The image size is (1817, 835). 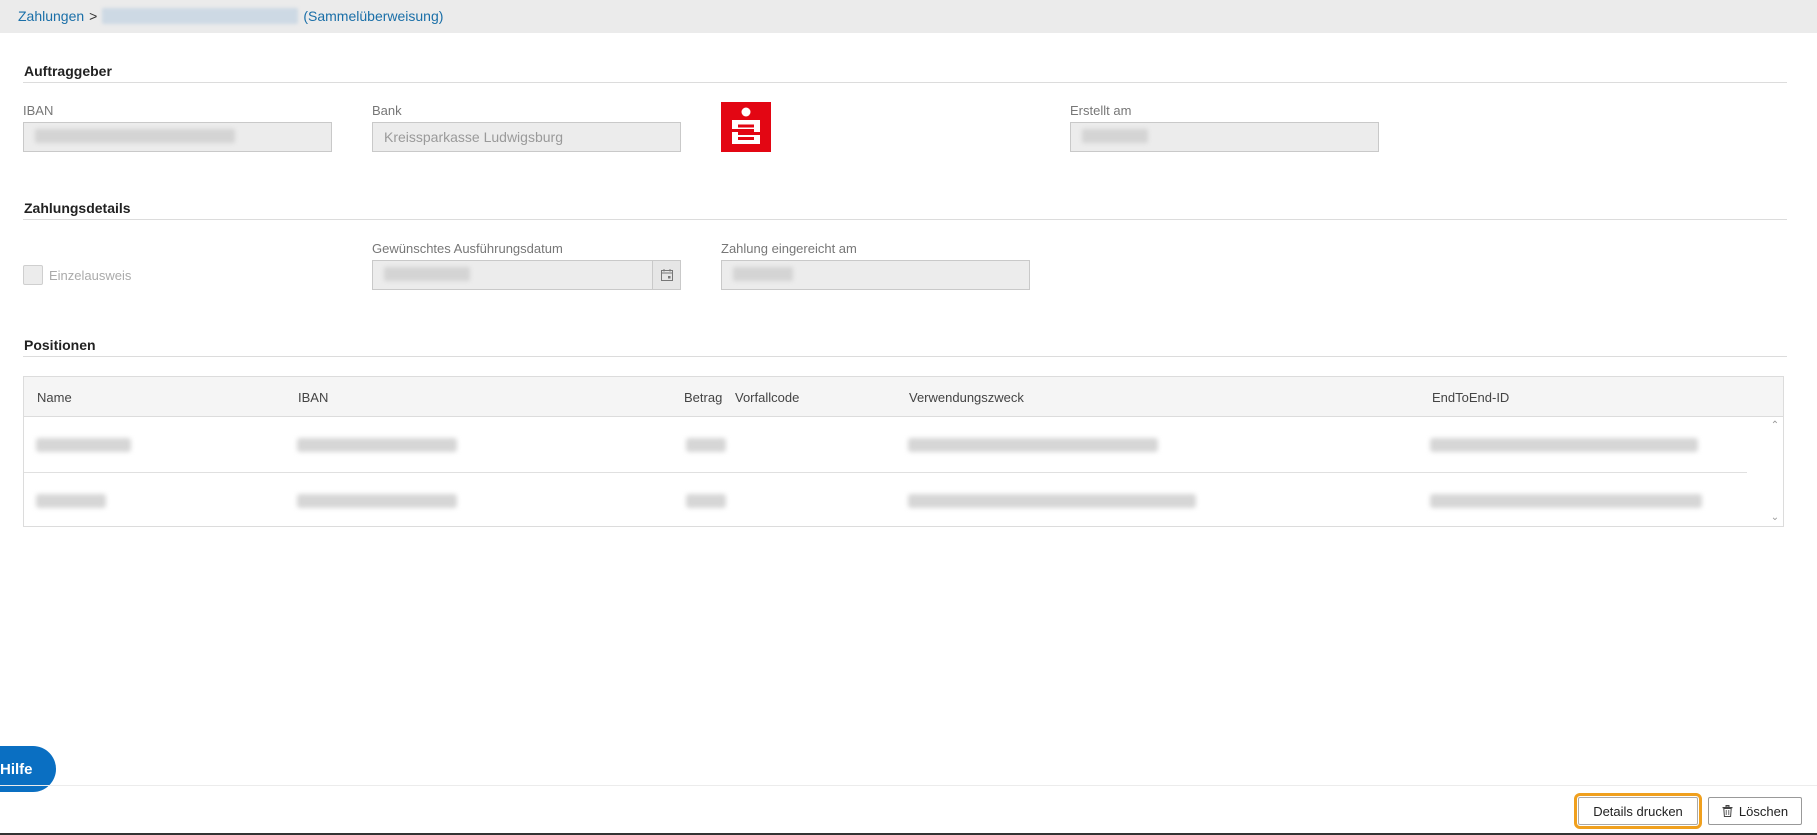 I want to click on trash-icon, so click(x=1727, y=811).